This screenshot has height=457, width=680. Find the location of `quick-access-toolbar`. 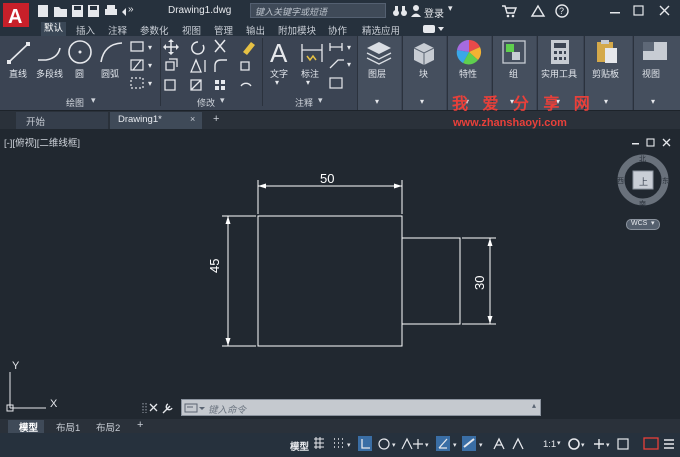

quick-access-toolbar is located at coordinates (88, 11).